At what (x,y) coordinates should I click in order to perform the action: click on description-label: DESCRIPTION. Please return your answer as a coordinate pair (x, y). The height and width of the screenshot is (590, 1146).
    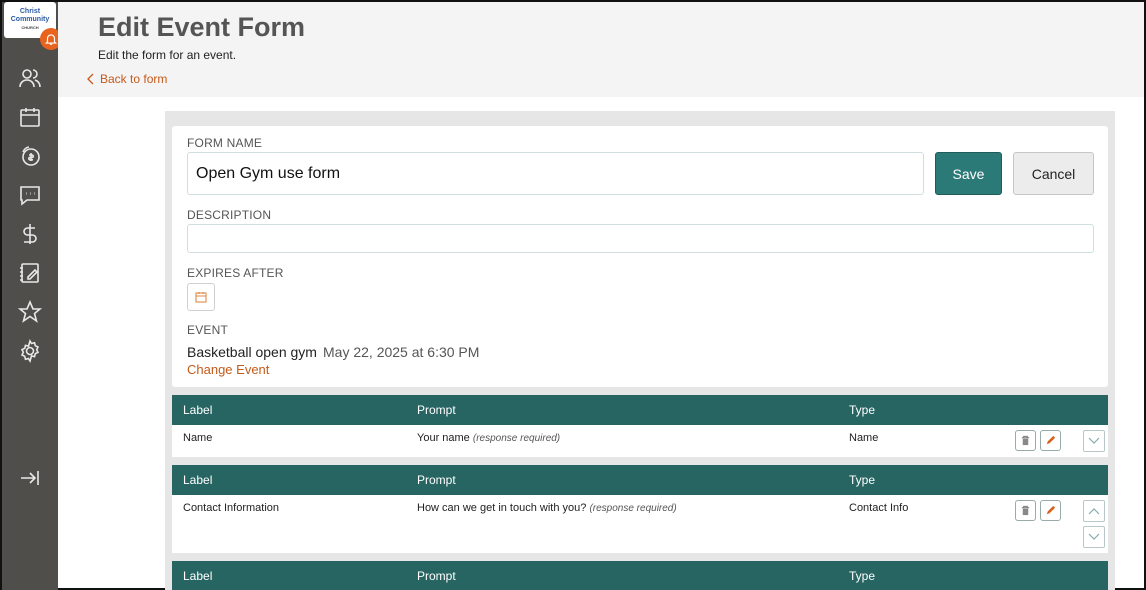
    Looking at the image, I should click on (229, 215).